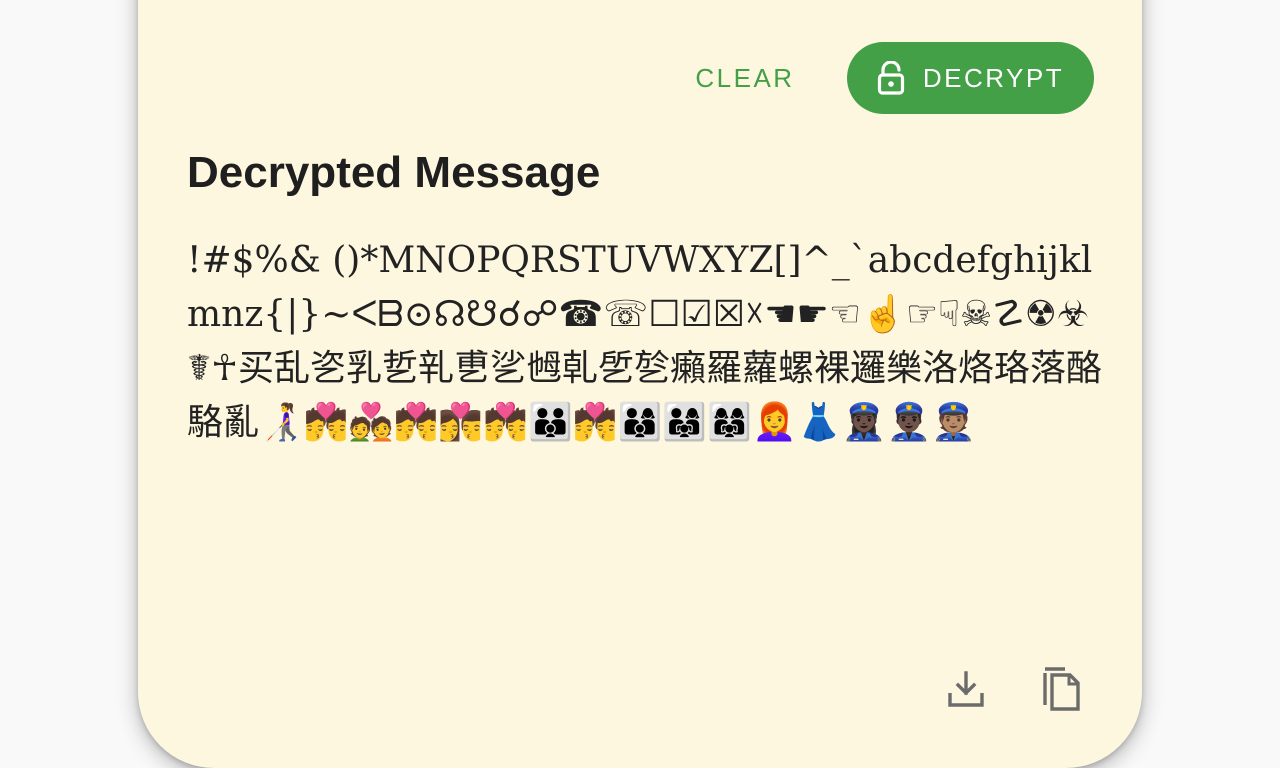  I want to click on copy-button, so click(1061, 690).